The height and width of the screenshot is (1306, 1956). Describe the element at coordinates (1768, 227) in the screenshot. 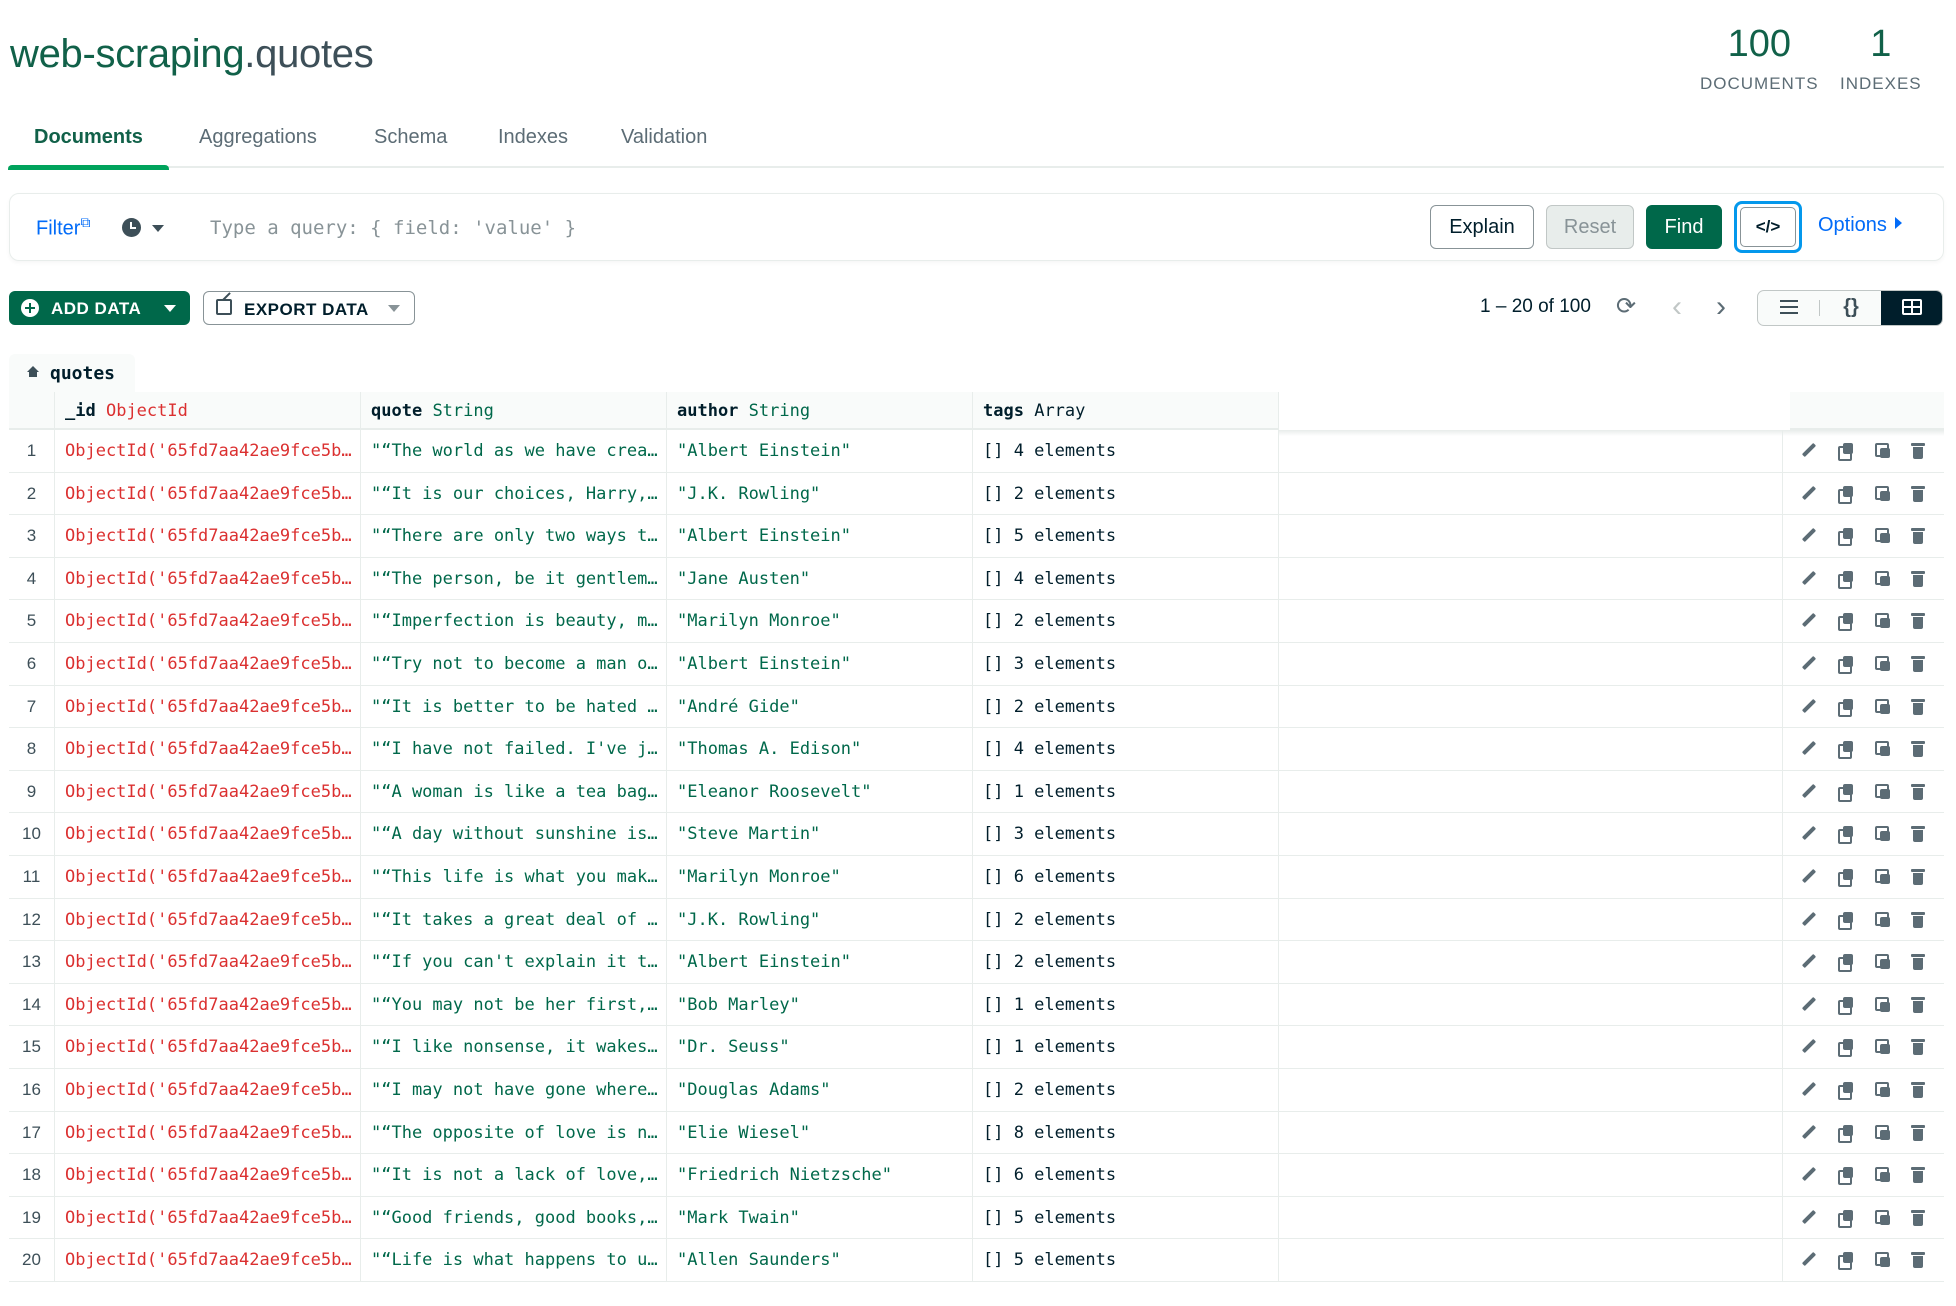

I see `open-query-code-button: </>` at that location.